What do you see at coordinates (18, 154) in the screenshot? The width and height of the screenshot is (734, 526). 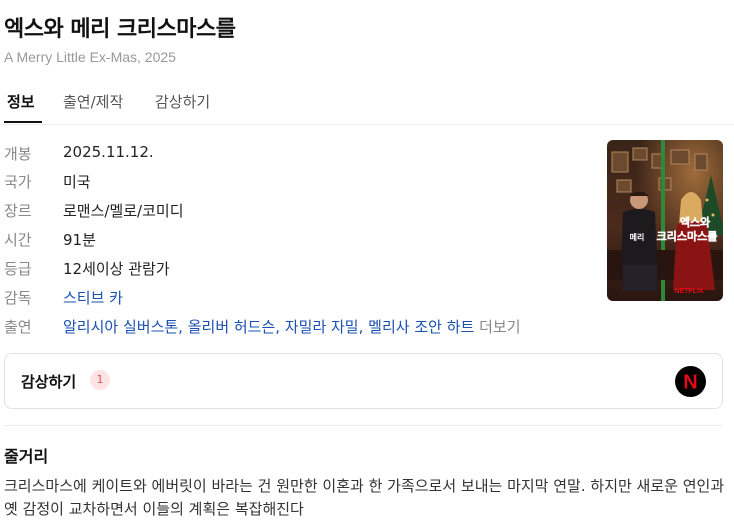 I see `release-label: 개봉` at bounding box center [18, 154].